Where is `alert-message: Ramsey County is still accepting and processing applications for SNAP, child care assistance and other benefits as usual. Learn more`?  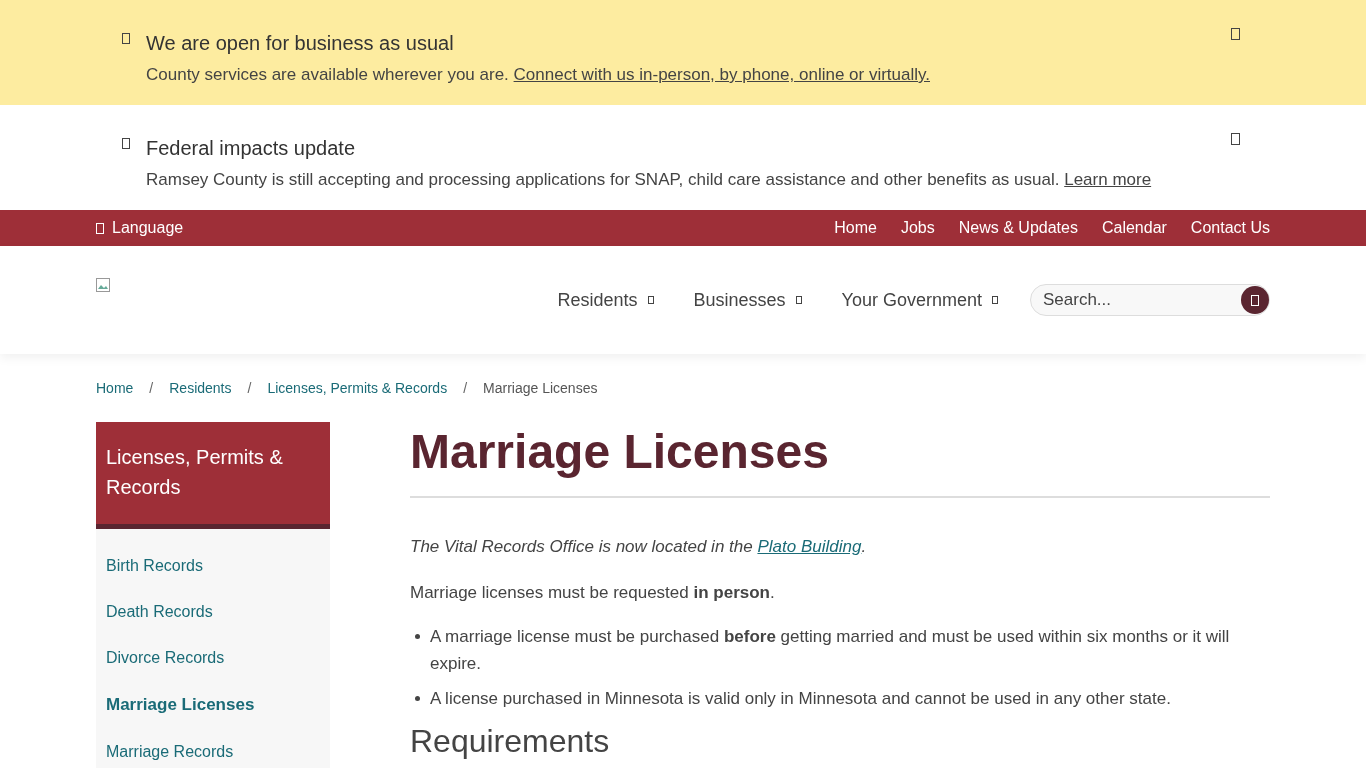 alert-message: Ramsey County is still accepting and processing applications for SNAP, child care assistance and other benefits as usual. Learn more is located at coordinates (649, 180).